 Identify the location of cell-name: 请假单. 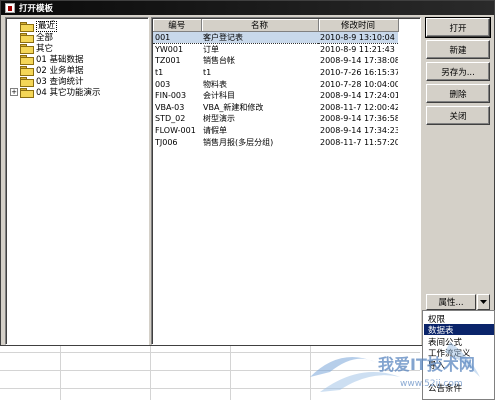
(215, 130).